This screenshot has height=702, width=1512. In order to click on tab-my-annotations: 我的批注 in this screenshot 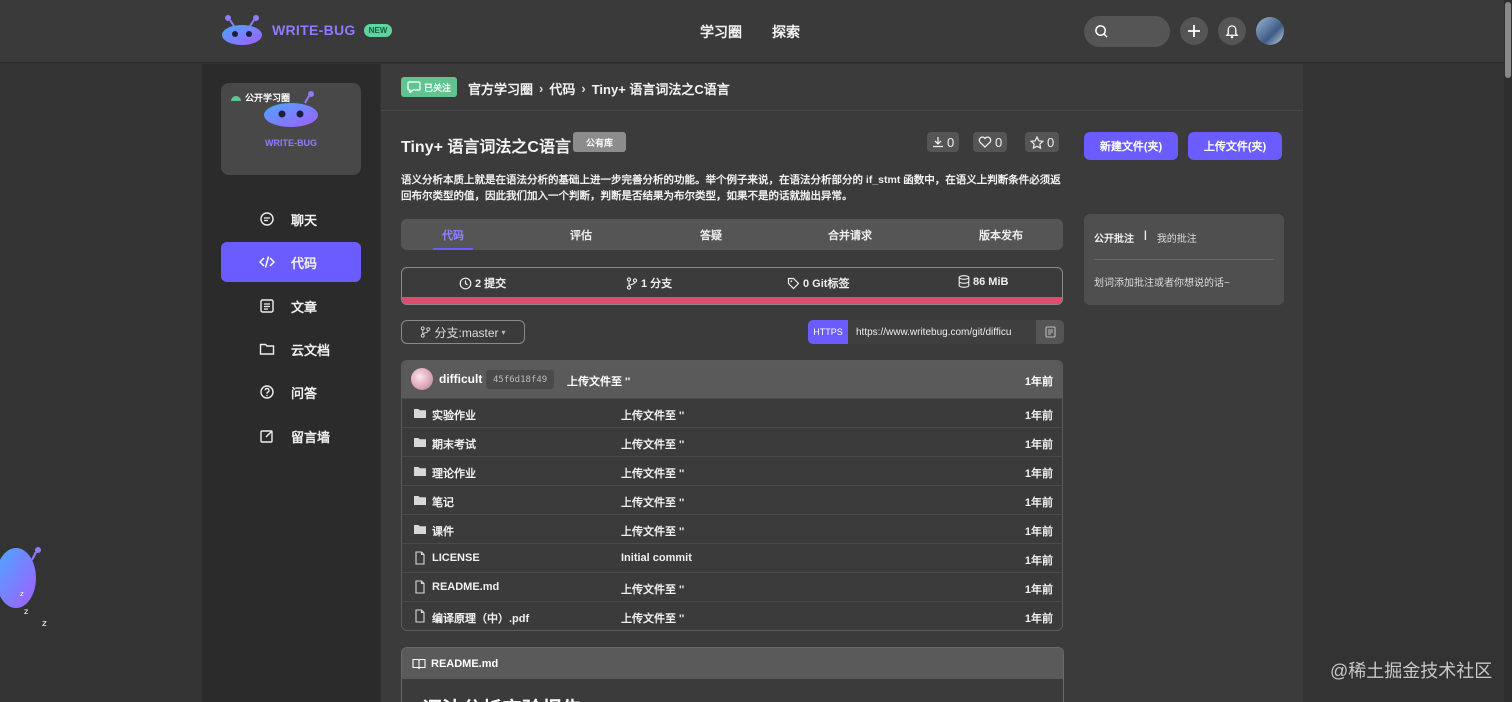, I will do `click(1177, 237)`.